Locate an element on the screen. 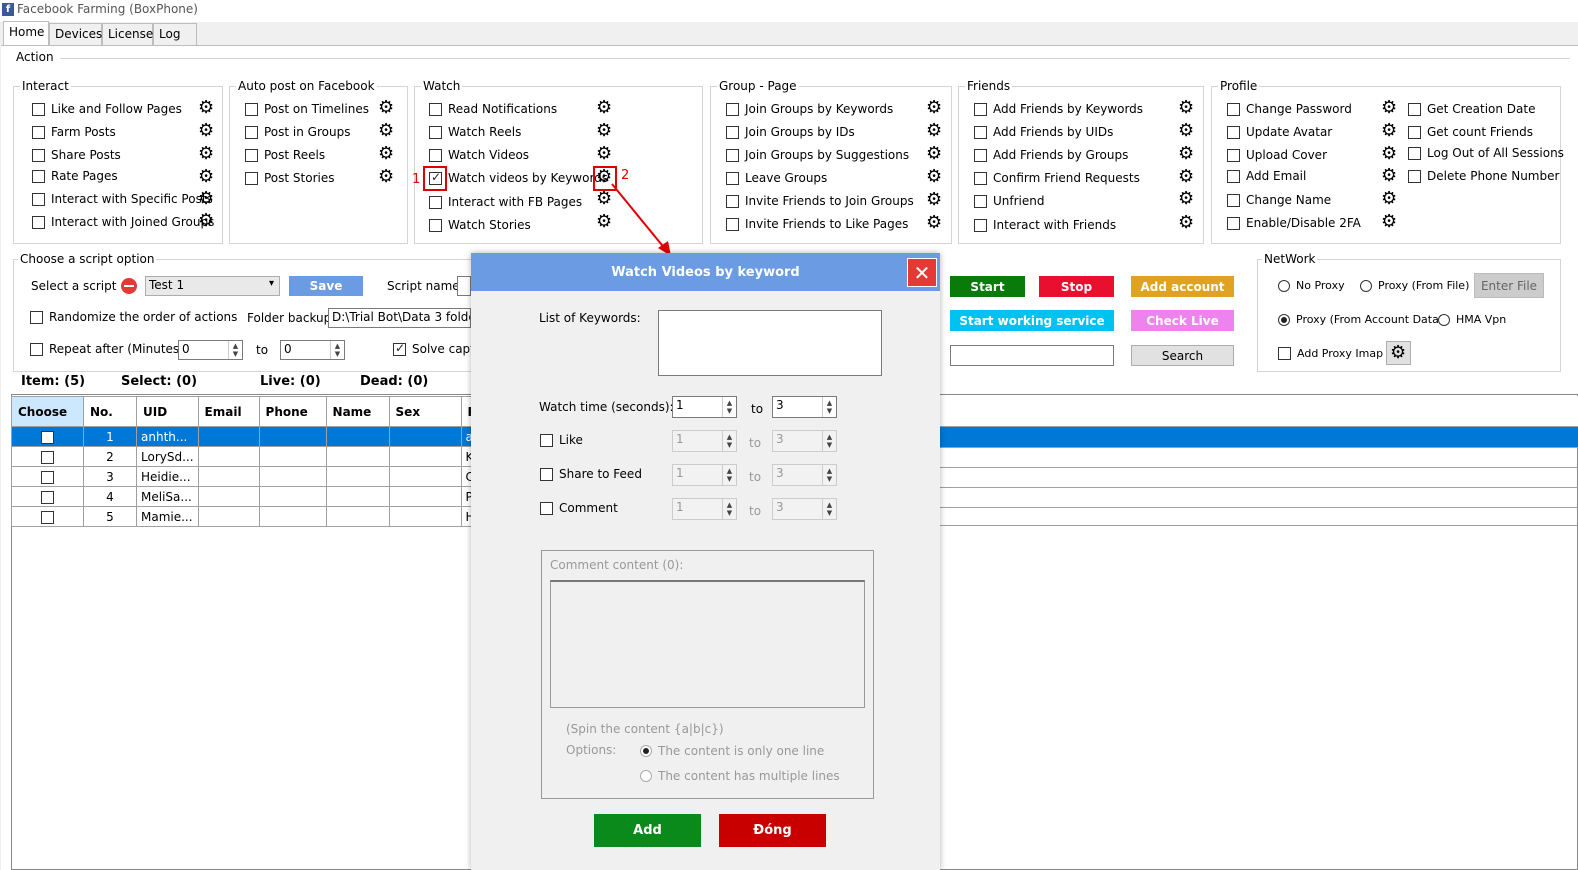 The height and width of the screenshot is (870, 1578). tab-log: Log is located at coordinates (175, 34).